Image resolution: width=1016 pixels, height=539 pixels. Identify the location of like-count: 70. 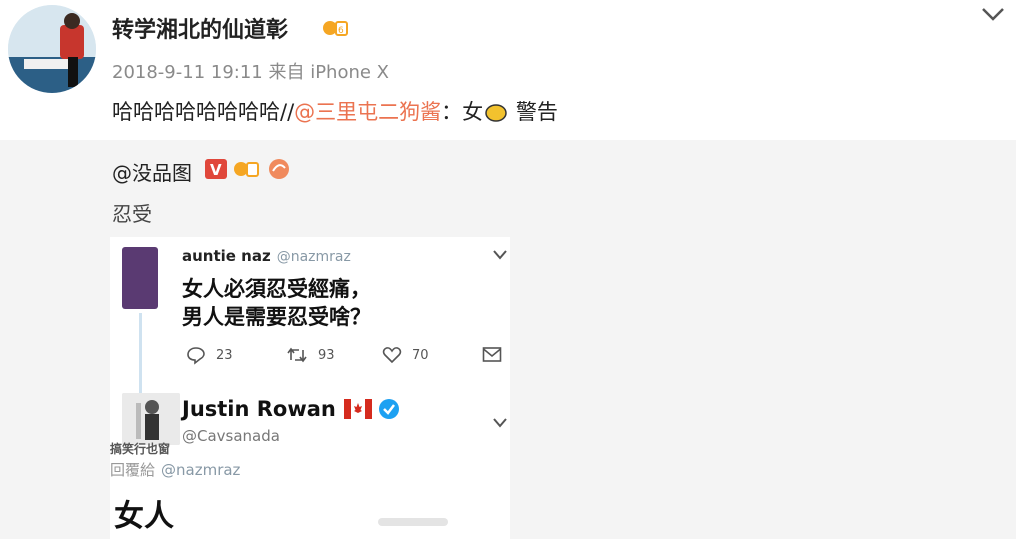
(420, 355).